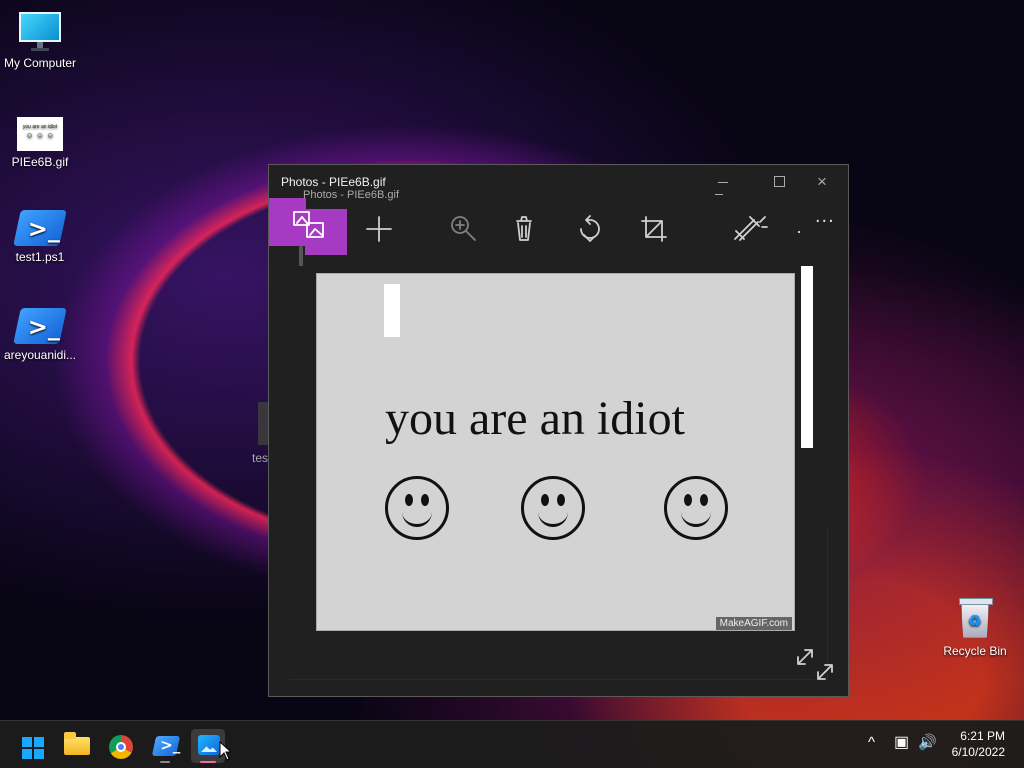 The image size is (1024, 768). I want to click on image-highlight, so click(392, 310).